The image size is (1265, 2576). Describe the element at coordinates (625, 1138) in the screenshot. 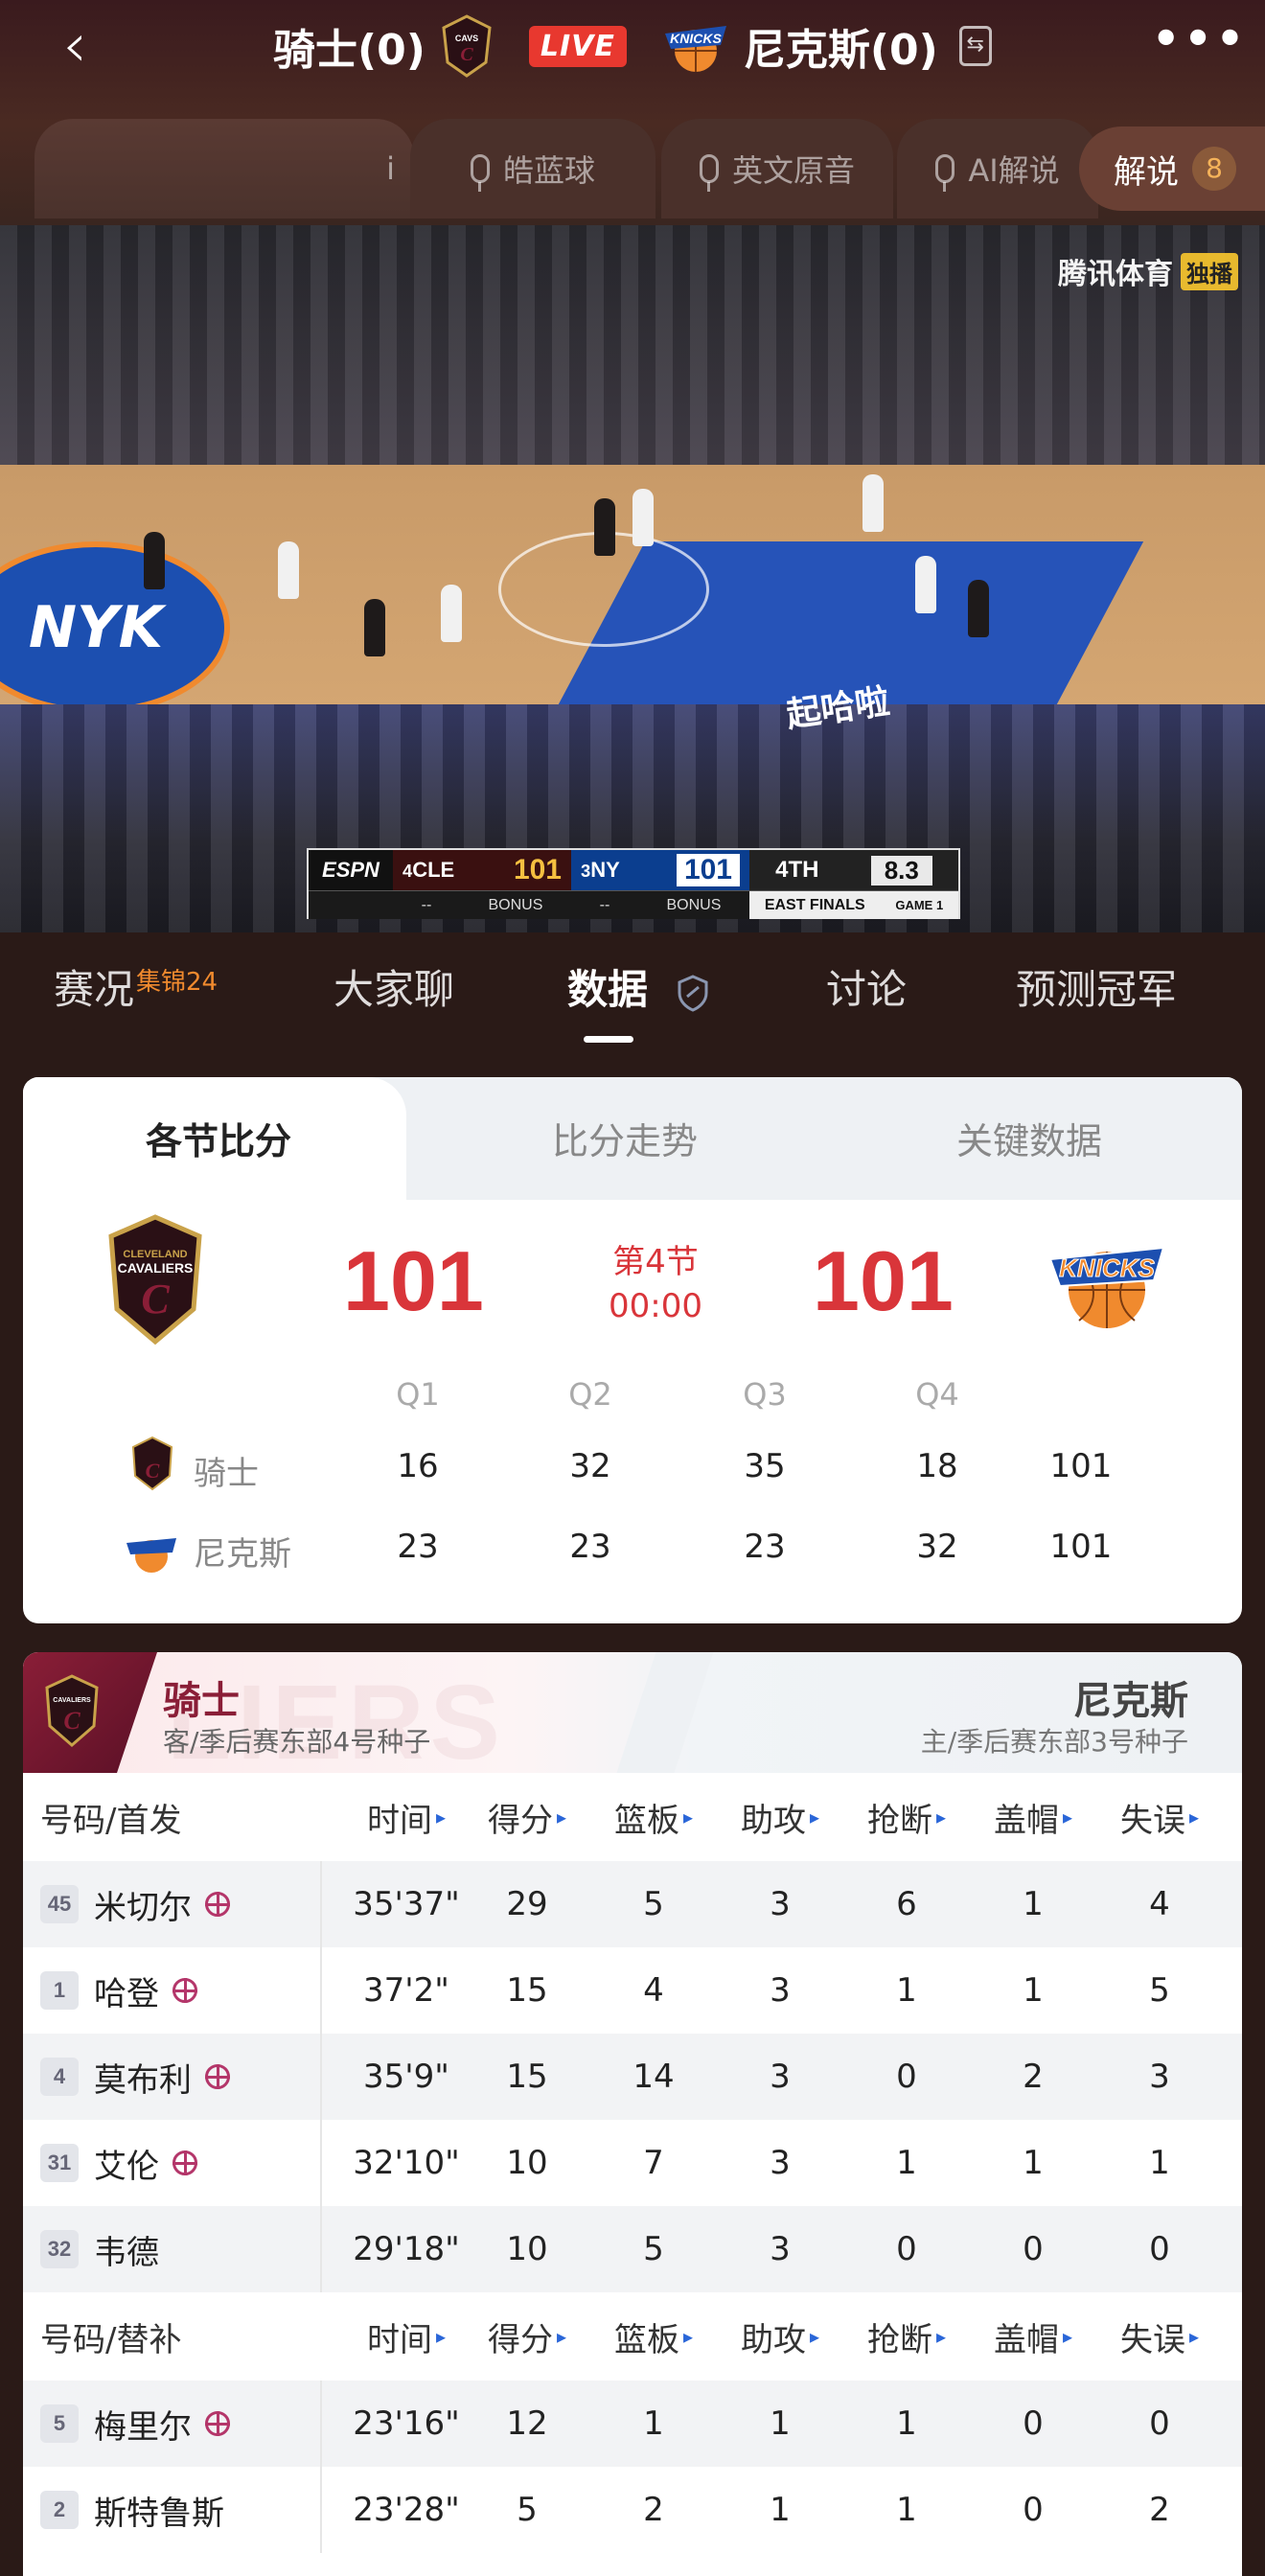

I see `subtab-score-trend: 比分走势` at that location.